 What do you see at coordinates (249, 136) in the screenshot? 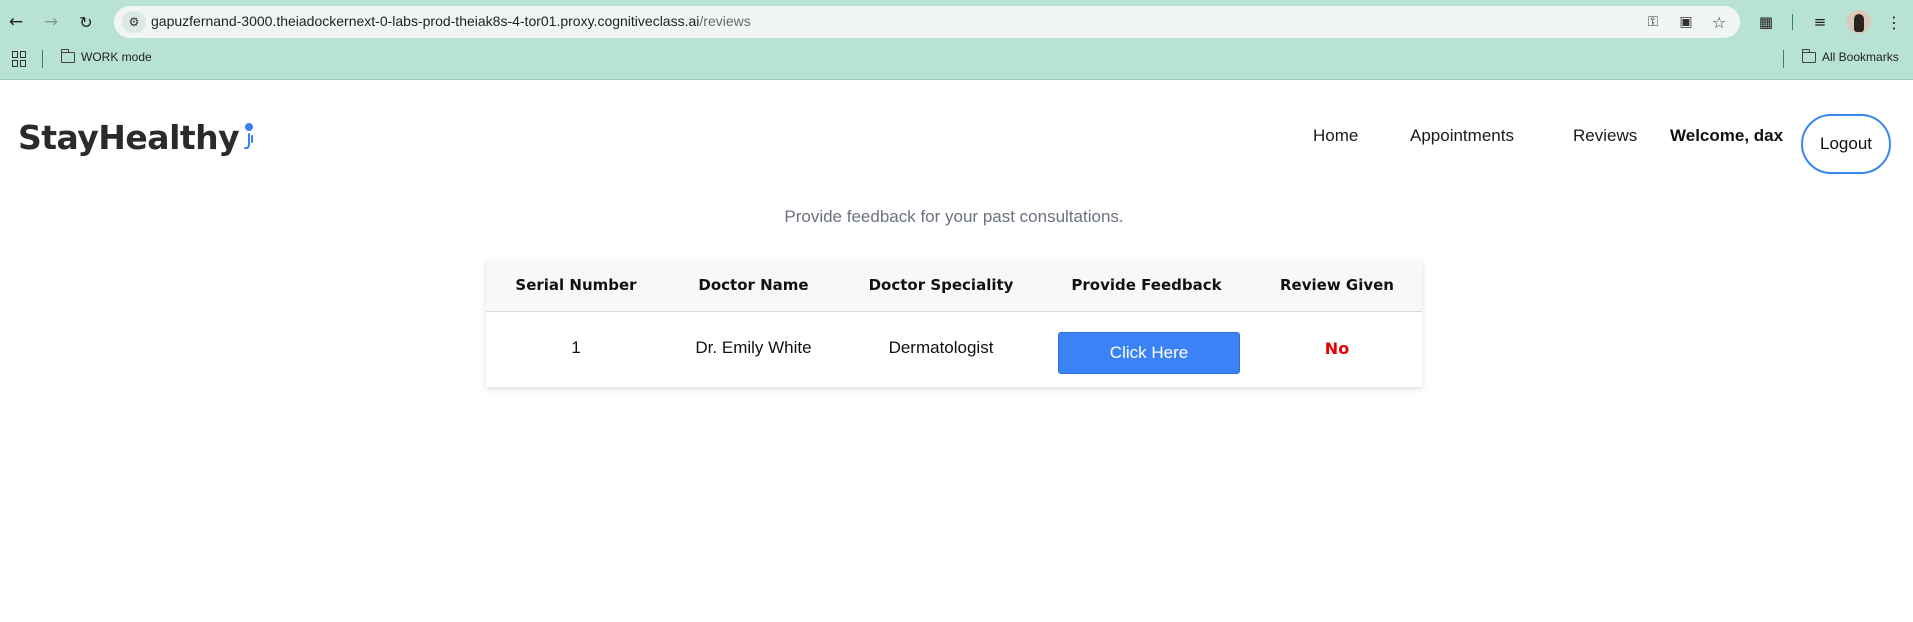
I see `stethoscope-icon` at bounding box center [249, 136].